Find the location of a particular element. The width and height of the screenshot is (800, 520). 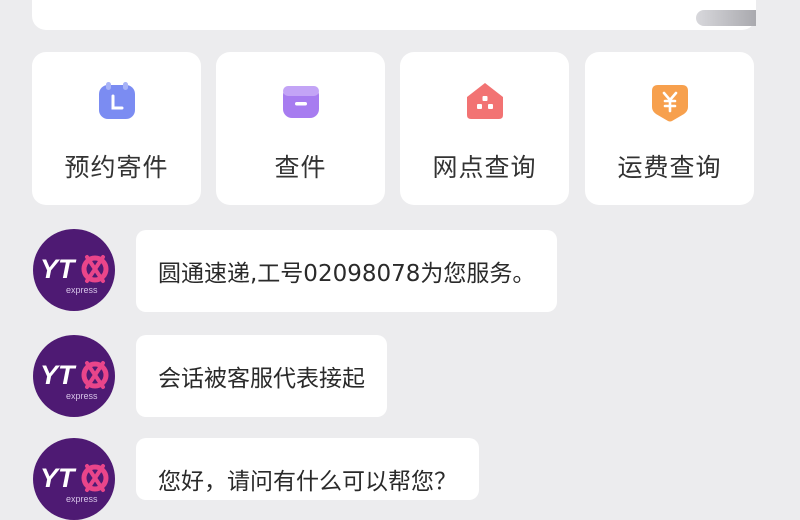

package-box-icon is located at coordinates (301, 102).